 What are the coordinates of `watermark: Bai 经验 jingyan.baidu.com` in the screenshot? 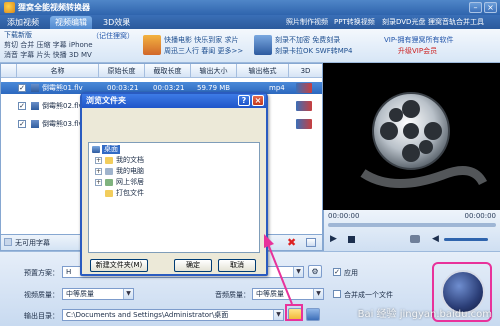 It's located at (424, 314).